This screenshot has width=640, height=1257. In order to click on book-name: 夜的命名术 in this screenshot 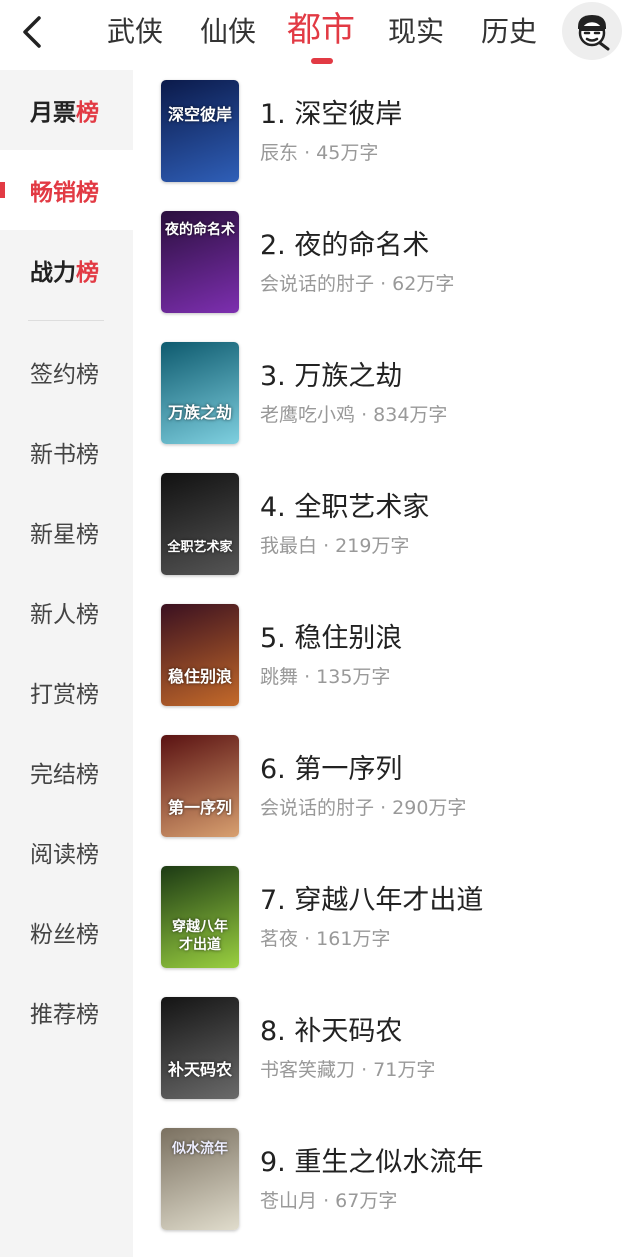, I will do `click(362, 245)`.